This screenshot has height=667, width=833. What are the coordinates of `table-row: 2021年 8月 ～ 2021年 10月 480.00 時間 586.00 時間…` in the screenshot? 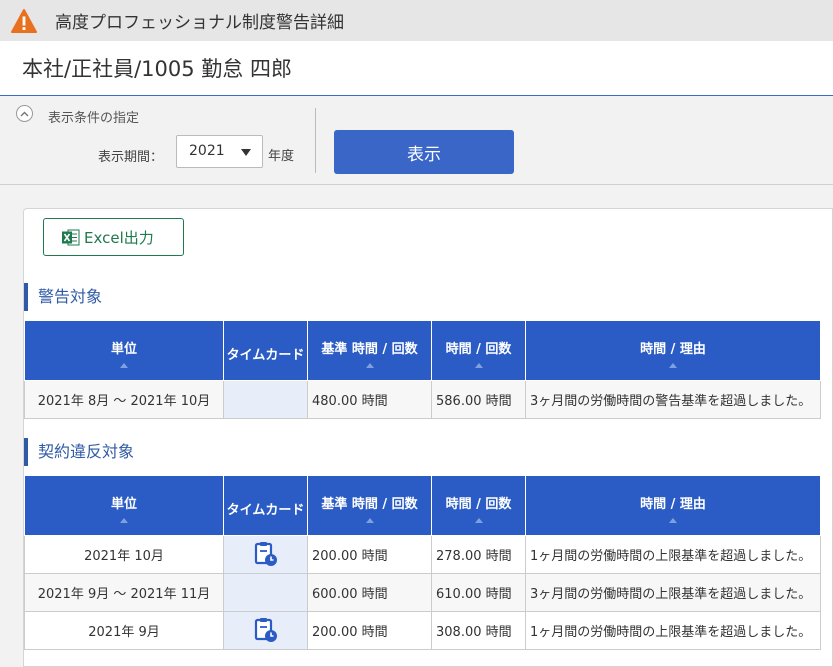 It's located at (422, 399).